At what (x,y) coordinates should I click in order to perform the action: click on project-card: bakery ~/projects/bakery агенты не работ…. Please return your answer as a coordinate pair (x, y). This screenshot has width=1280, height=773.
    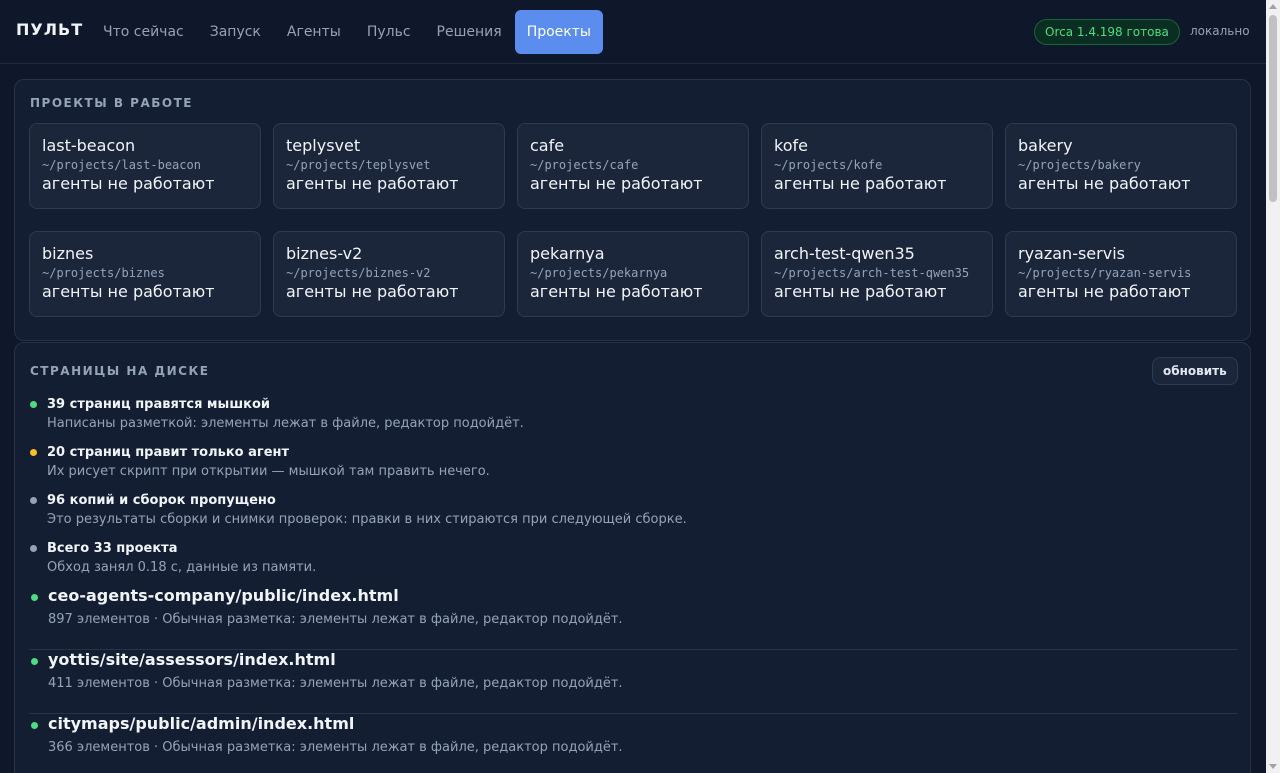
    Looking at the image, I should click on (1121, 166).